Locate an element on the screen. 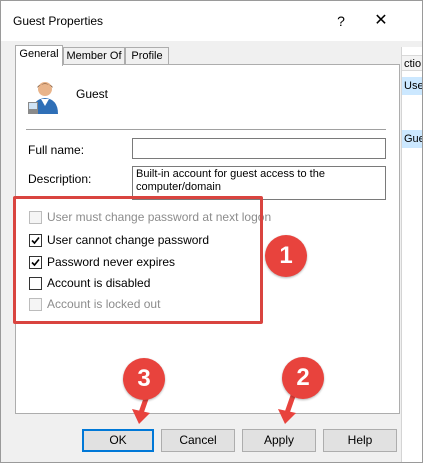  annotation-badge-3: 3 is located at coordinates (144, 379).